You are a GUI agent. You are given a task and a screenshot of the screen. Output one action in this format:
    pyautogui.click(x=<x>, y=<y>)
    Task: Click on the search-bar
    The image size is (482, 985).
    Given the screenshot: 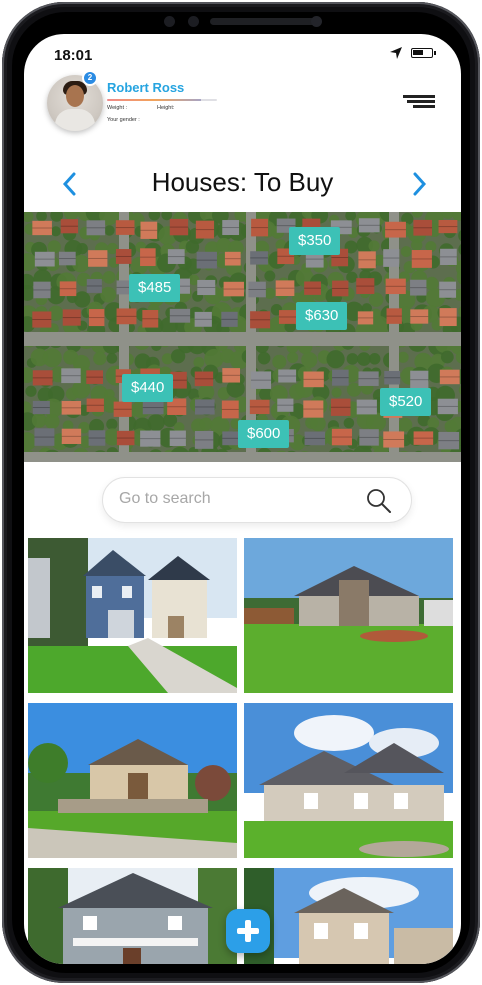 What is the action you would take?
    pyautogui.click(x=257, y=500)
    